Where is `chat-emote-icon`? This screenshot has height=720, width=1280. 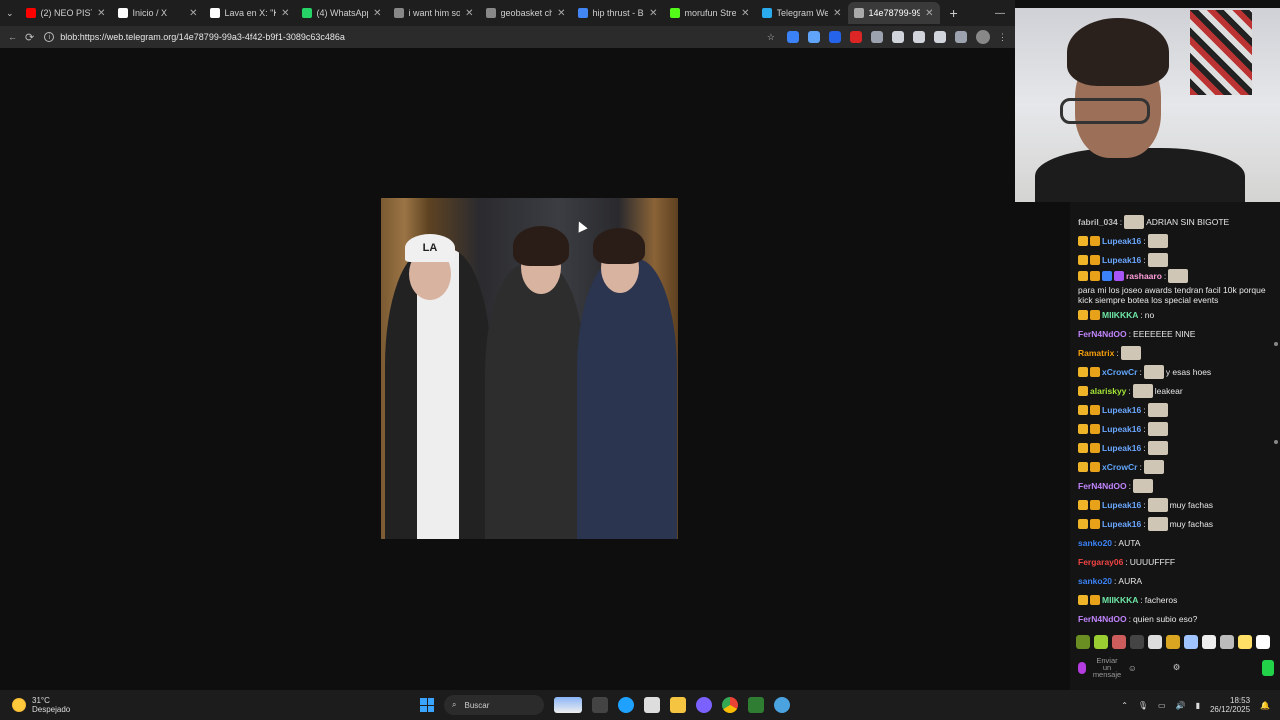 chat-emote-icon is located at coordinates (1142, 390).